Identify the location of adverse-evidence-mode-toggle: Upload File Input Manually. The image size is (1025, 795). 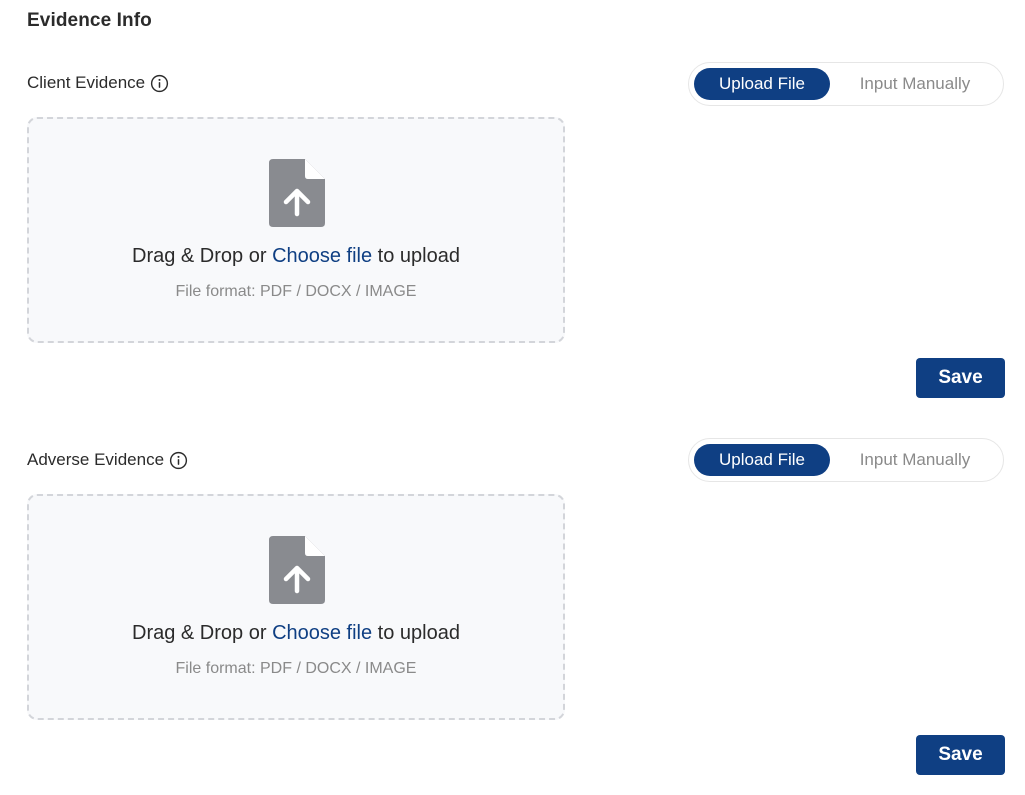
(846, 460).